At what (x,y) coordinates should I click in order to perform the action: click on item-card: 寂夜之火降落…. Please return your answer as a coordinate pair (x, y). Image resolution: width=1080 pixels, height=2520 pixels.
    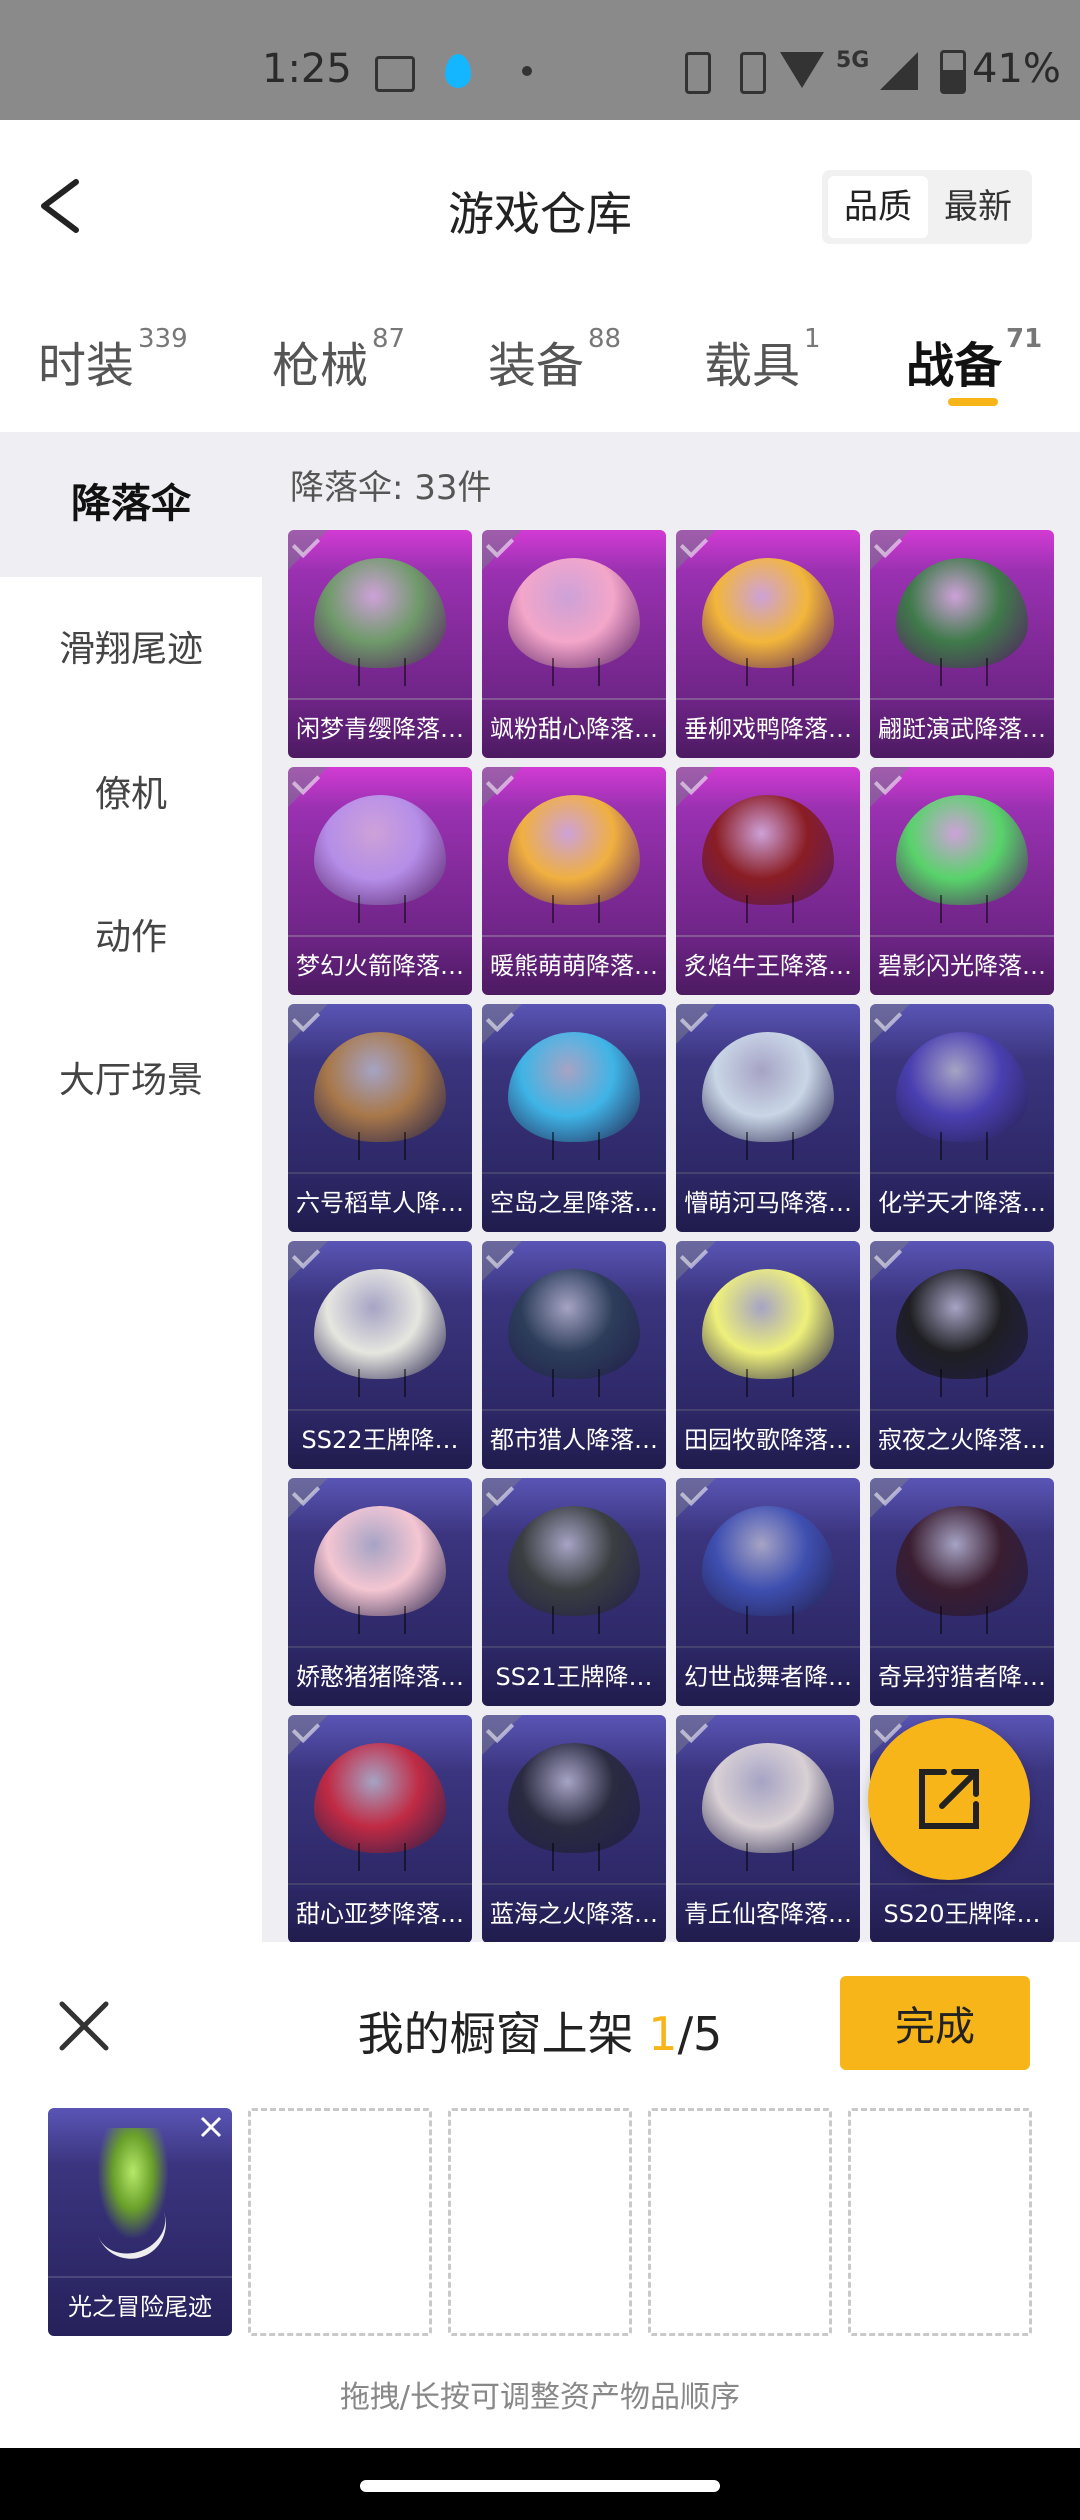
    Looking at the image, I should click on (962, 1355).